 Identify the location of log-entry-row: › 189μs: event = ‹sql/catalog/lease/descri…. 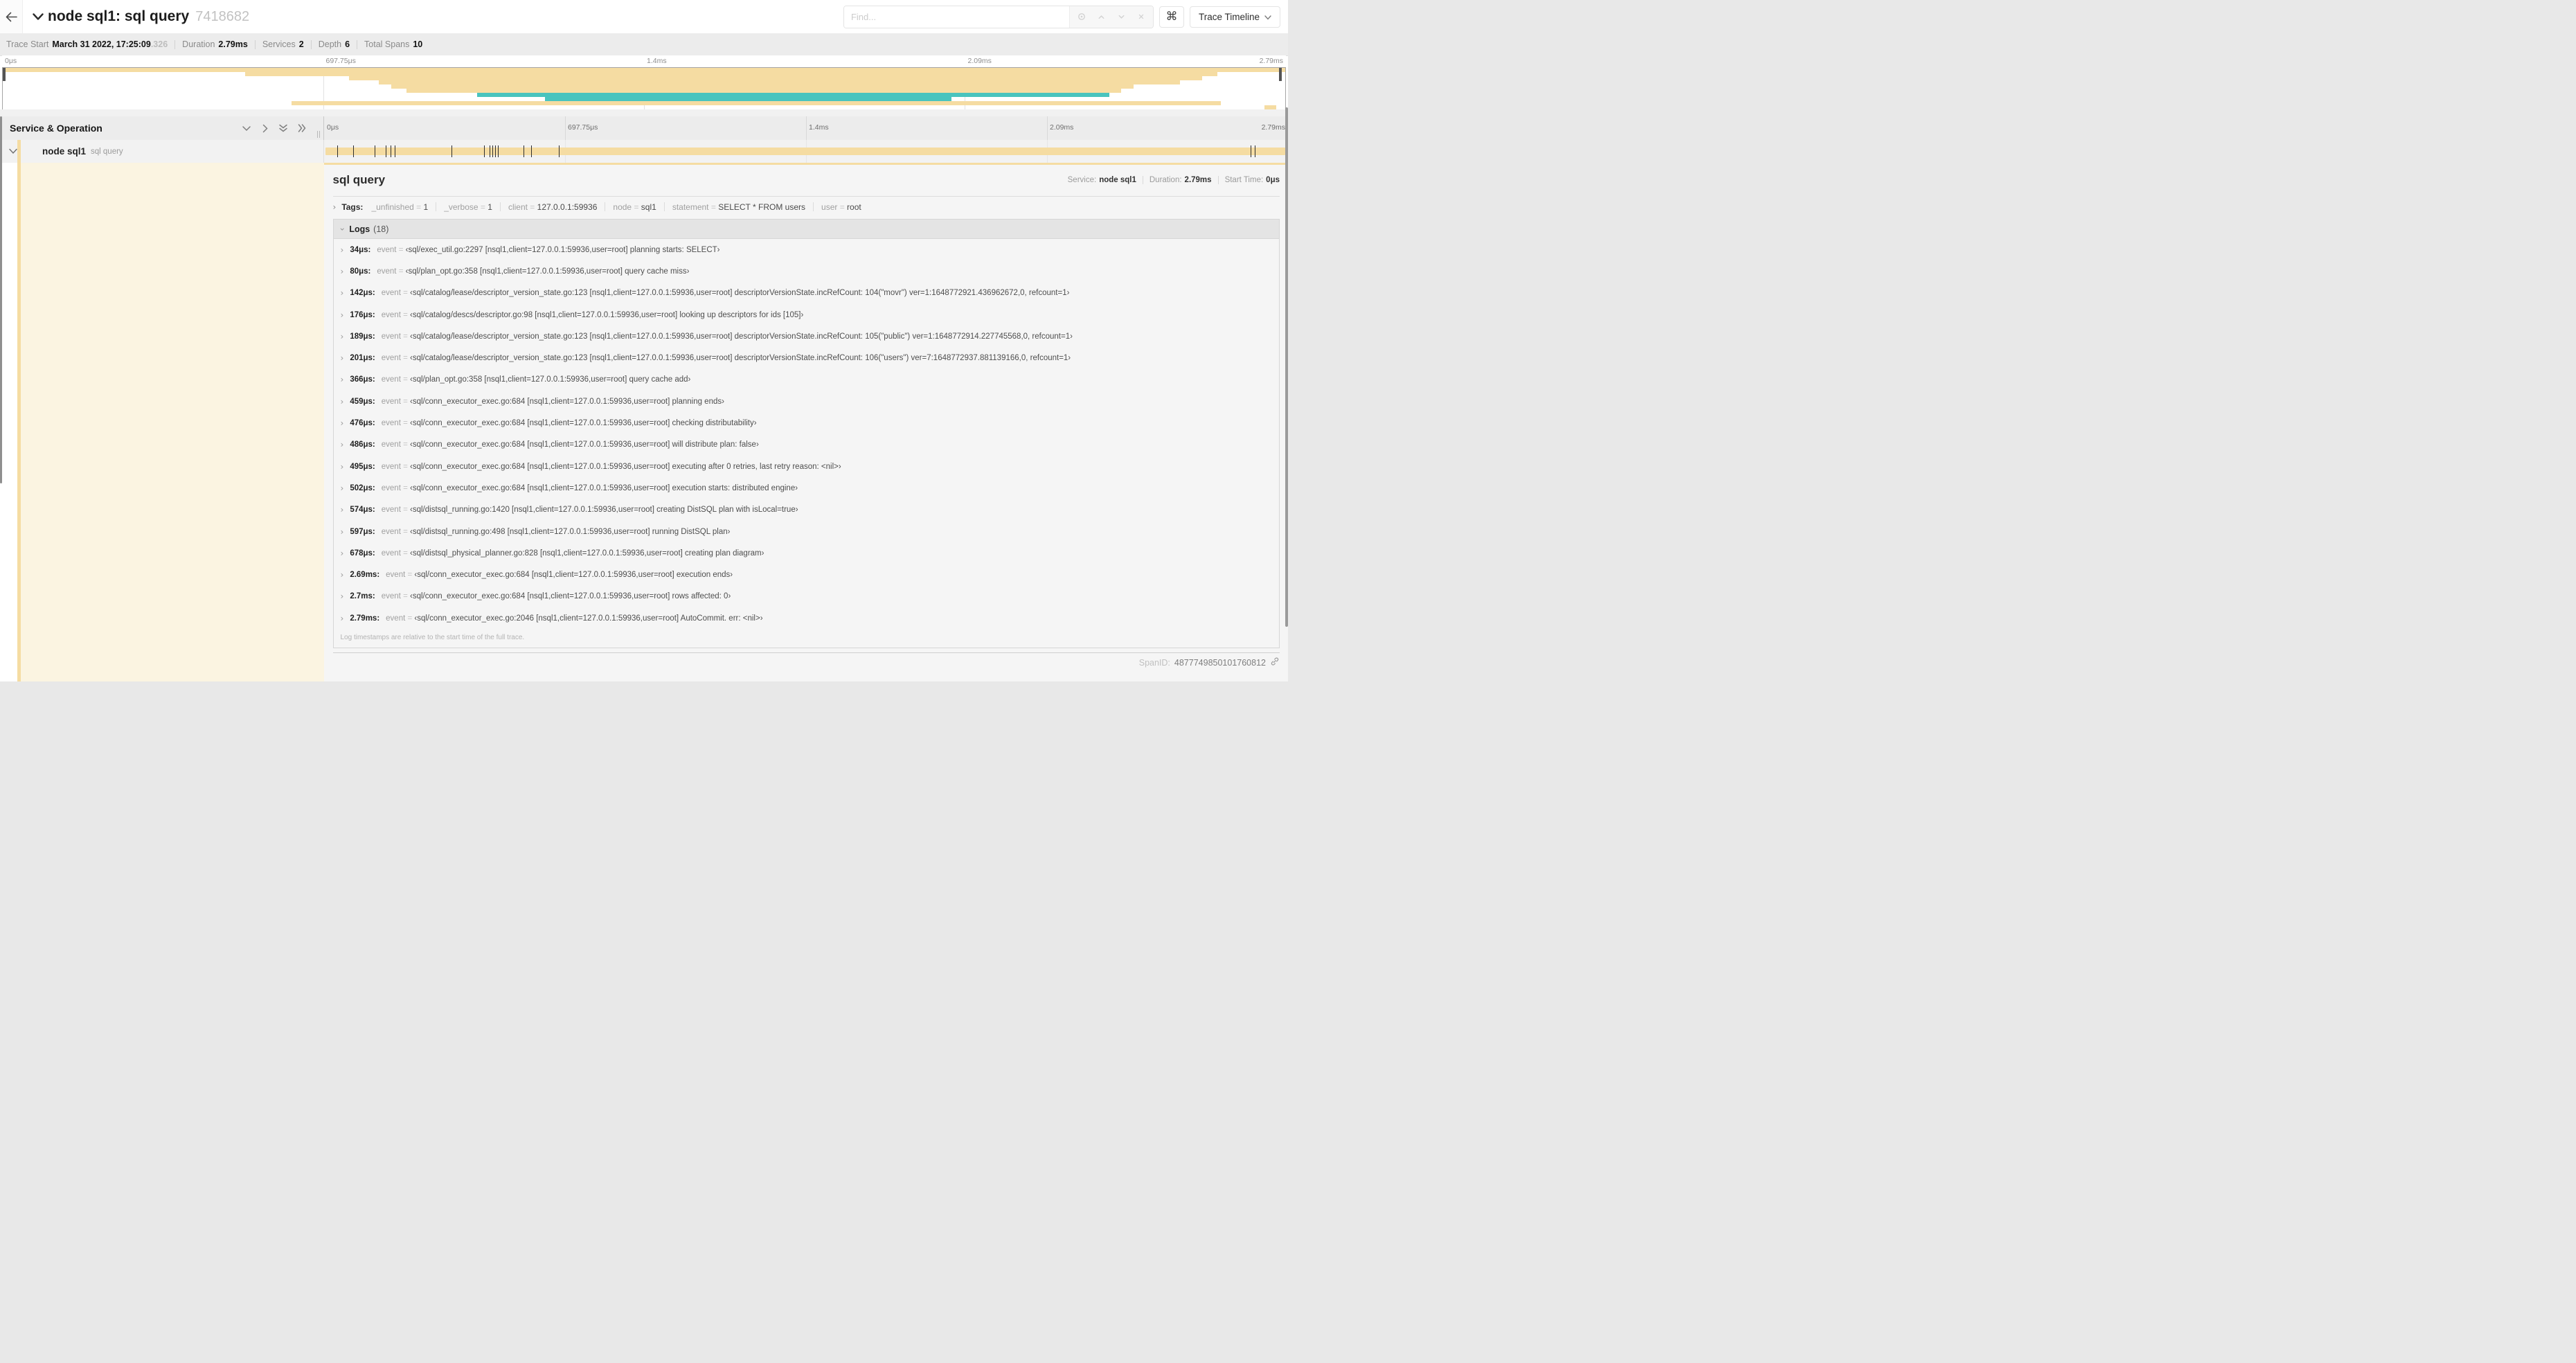
(807, 337).